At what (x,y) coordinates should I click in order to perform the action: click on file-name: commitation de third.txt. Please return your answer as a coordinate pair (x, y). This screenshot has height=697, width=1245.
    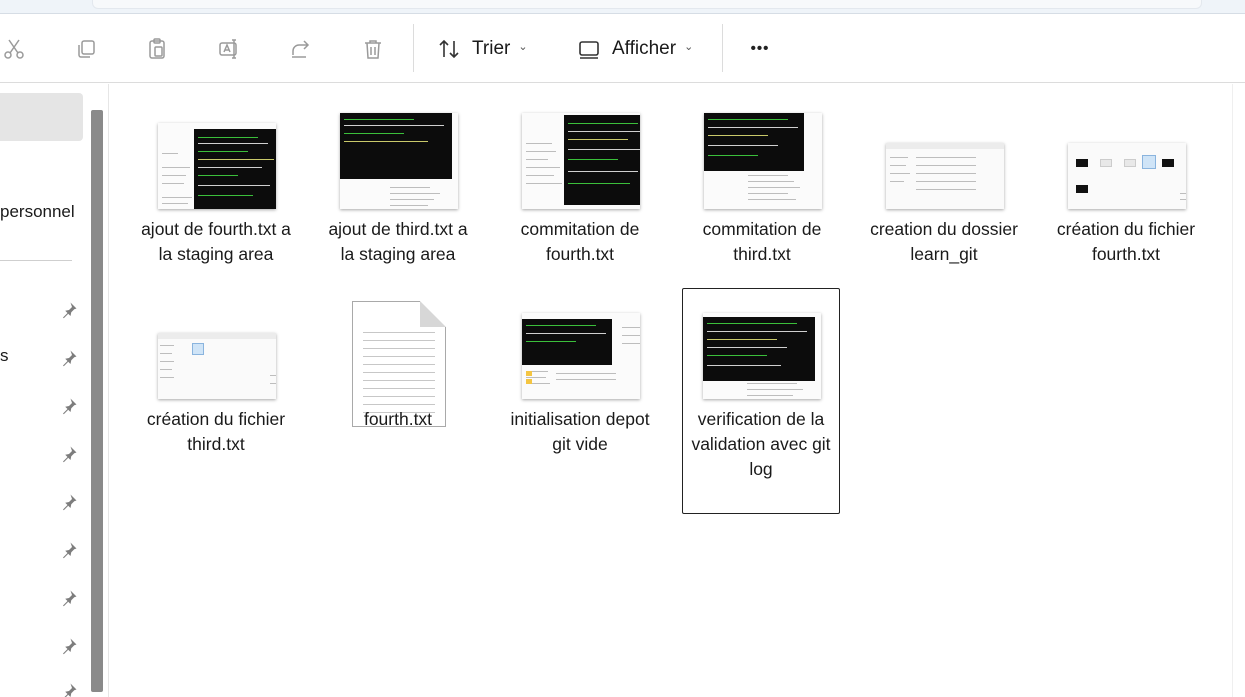
    Looking at the image, I should click on (762, 241).